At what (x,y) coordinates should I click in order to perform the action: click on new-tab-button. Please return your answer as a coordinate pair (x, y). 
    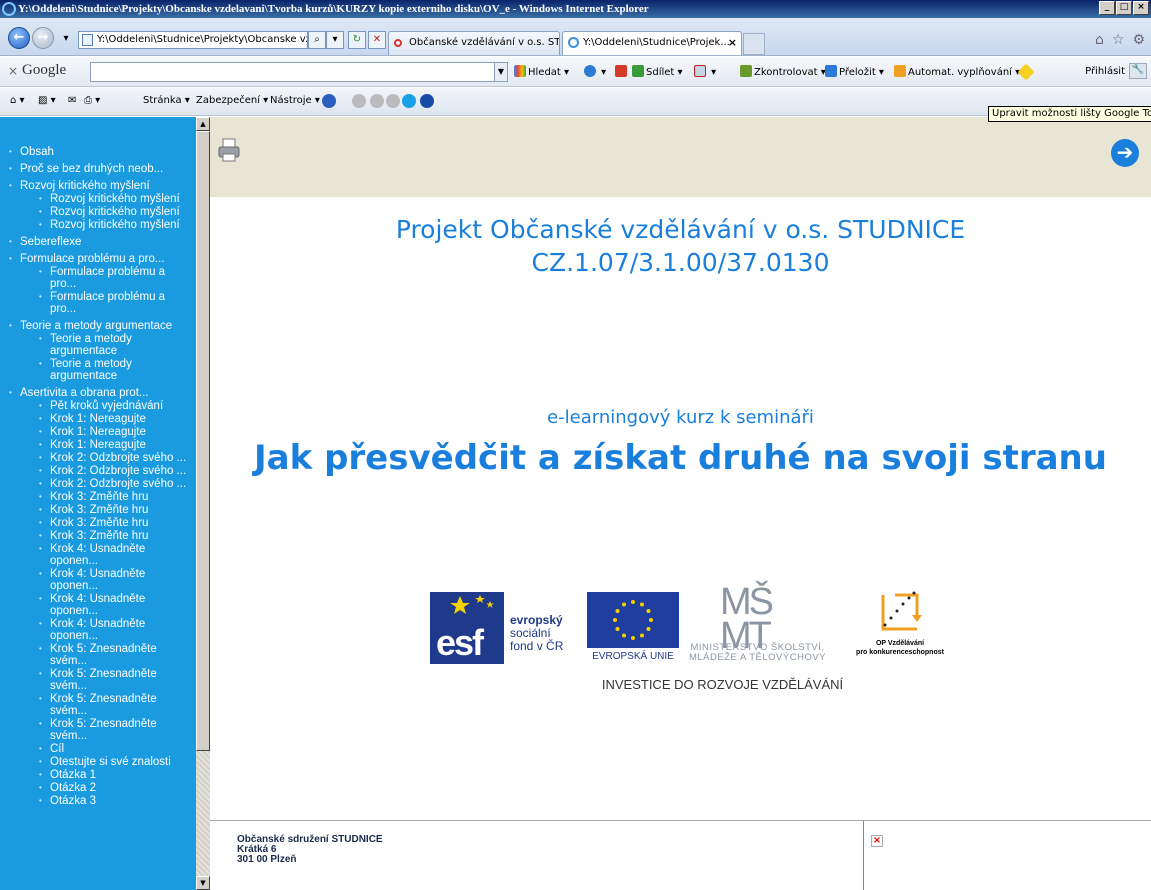
    Looking at the image, I should click on (754, 44).